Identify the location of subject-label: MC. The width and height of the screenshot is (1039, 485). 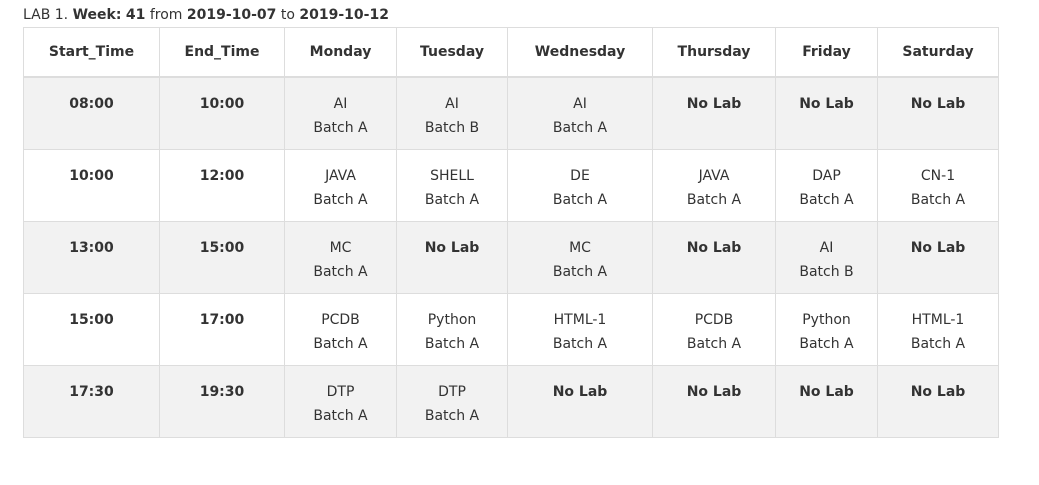
(340, 247).